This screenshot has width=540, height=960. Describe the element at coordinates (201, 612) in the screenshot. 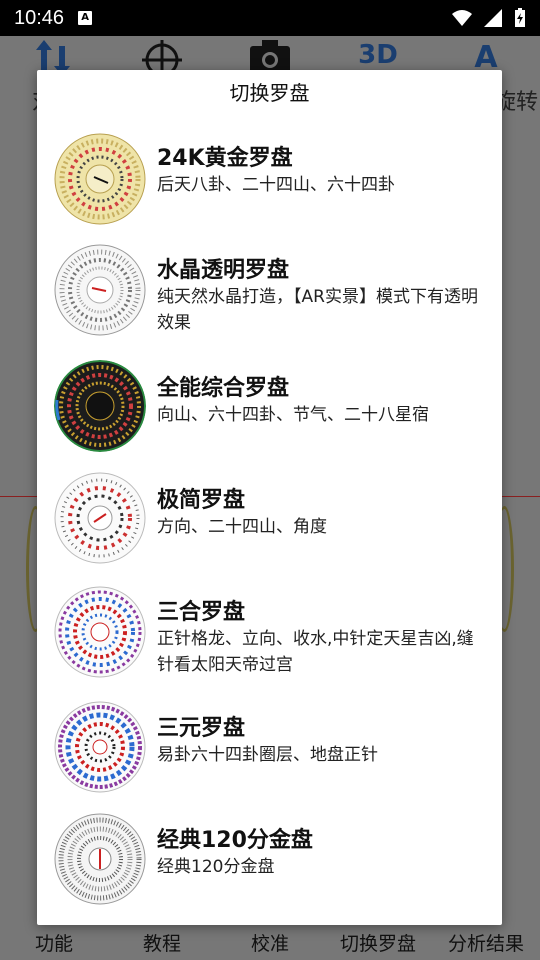

I see `item-title: 三合罗盘` at that location.